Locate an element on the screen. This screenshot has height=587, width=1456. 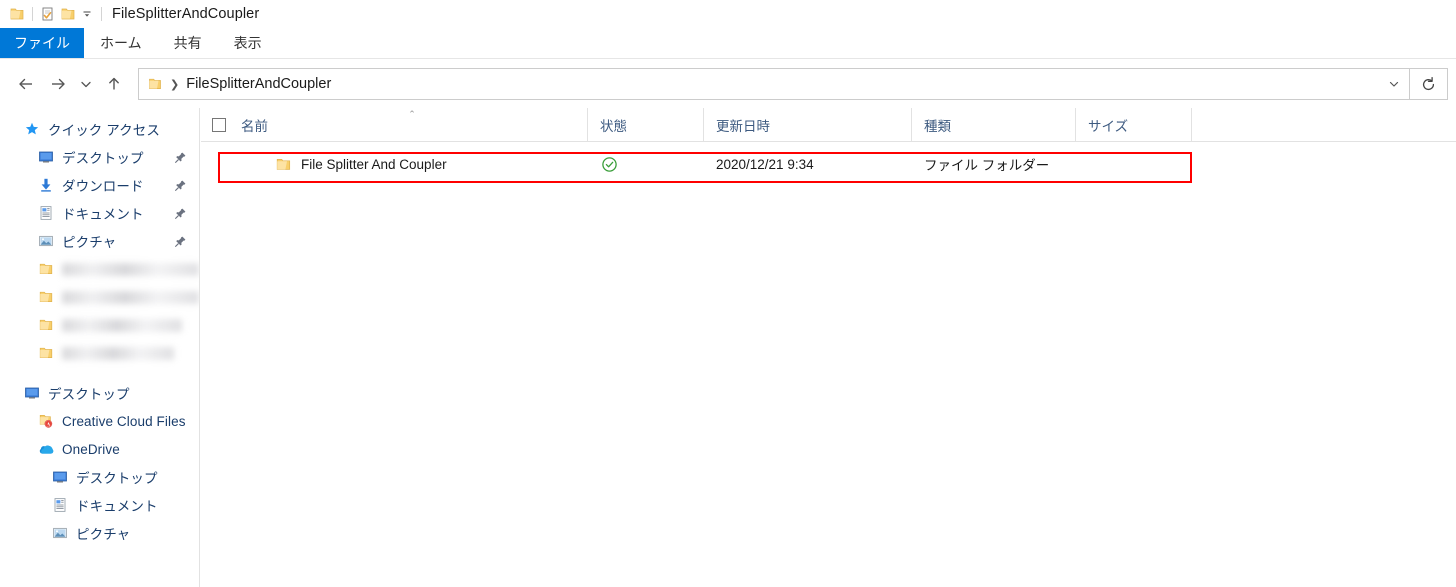
sidebar-item-onedrive-desktop: デスクトップ is located at coordinates (99, 477).